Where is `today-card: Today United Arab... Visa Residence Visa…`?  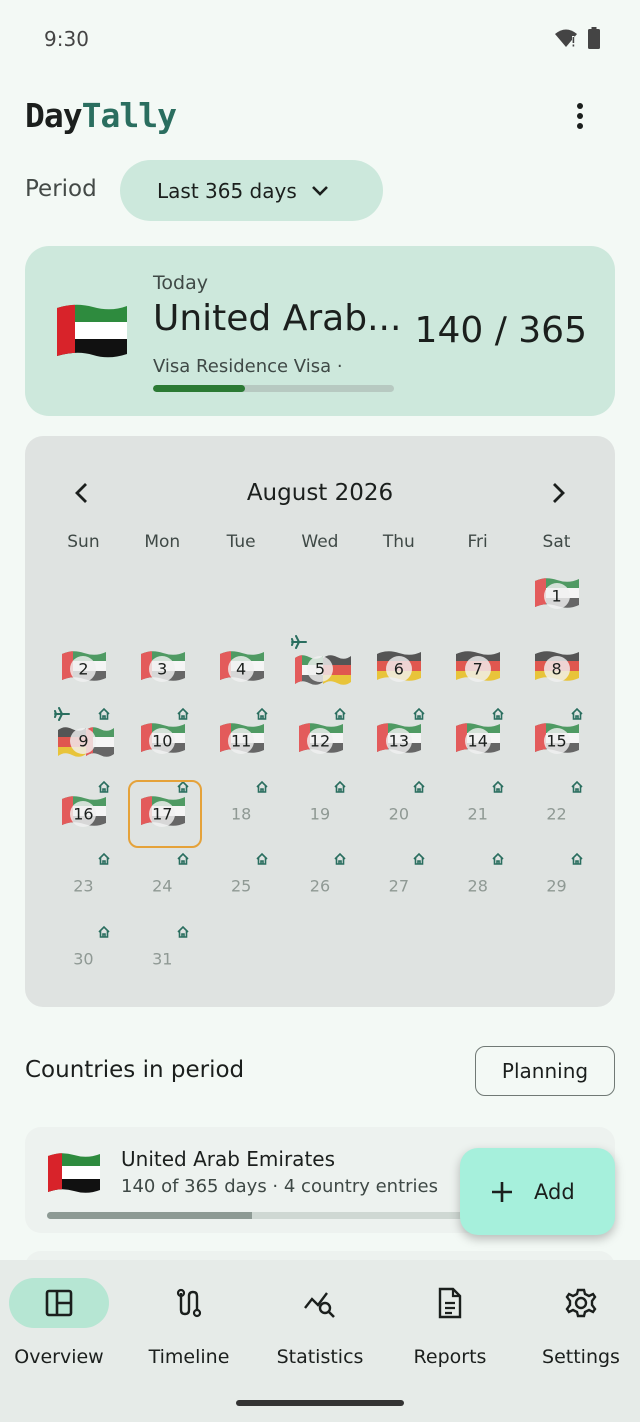 today-card: Today United Arab... Visa Residence Visa… is located at coordinates (320, 331).